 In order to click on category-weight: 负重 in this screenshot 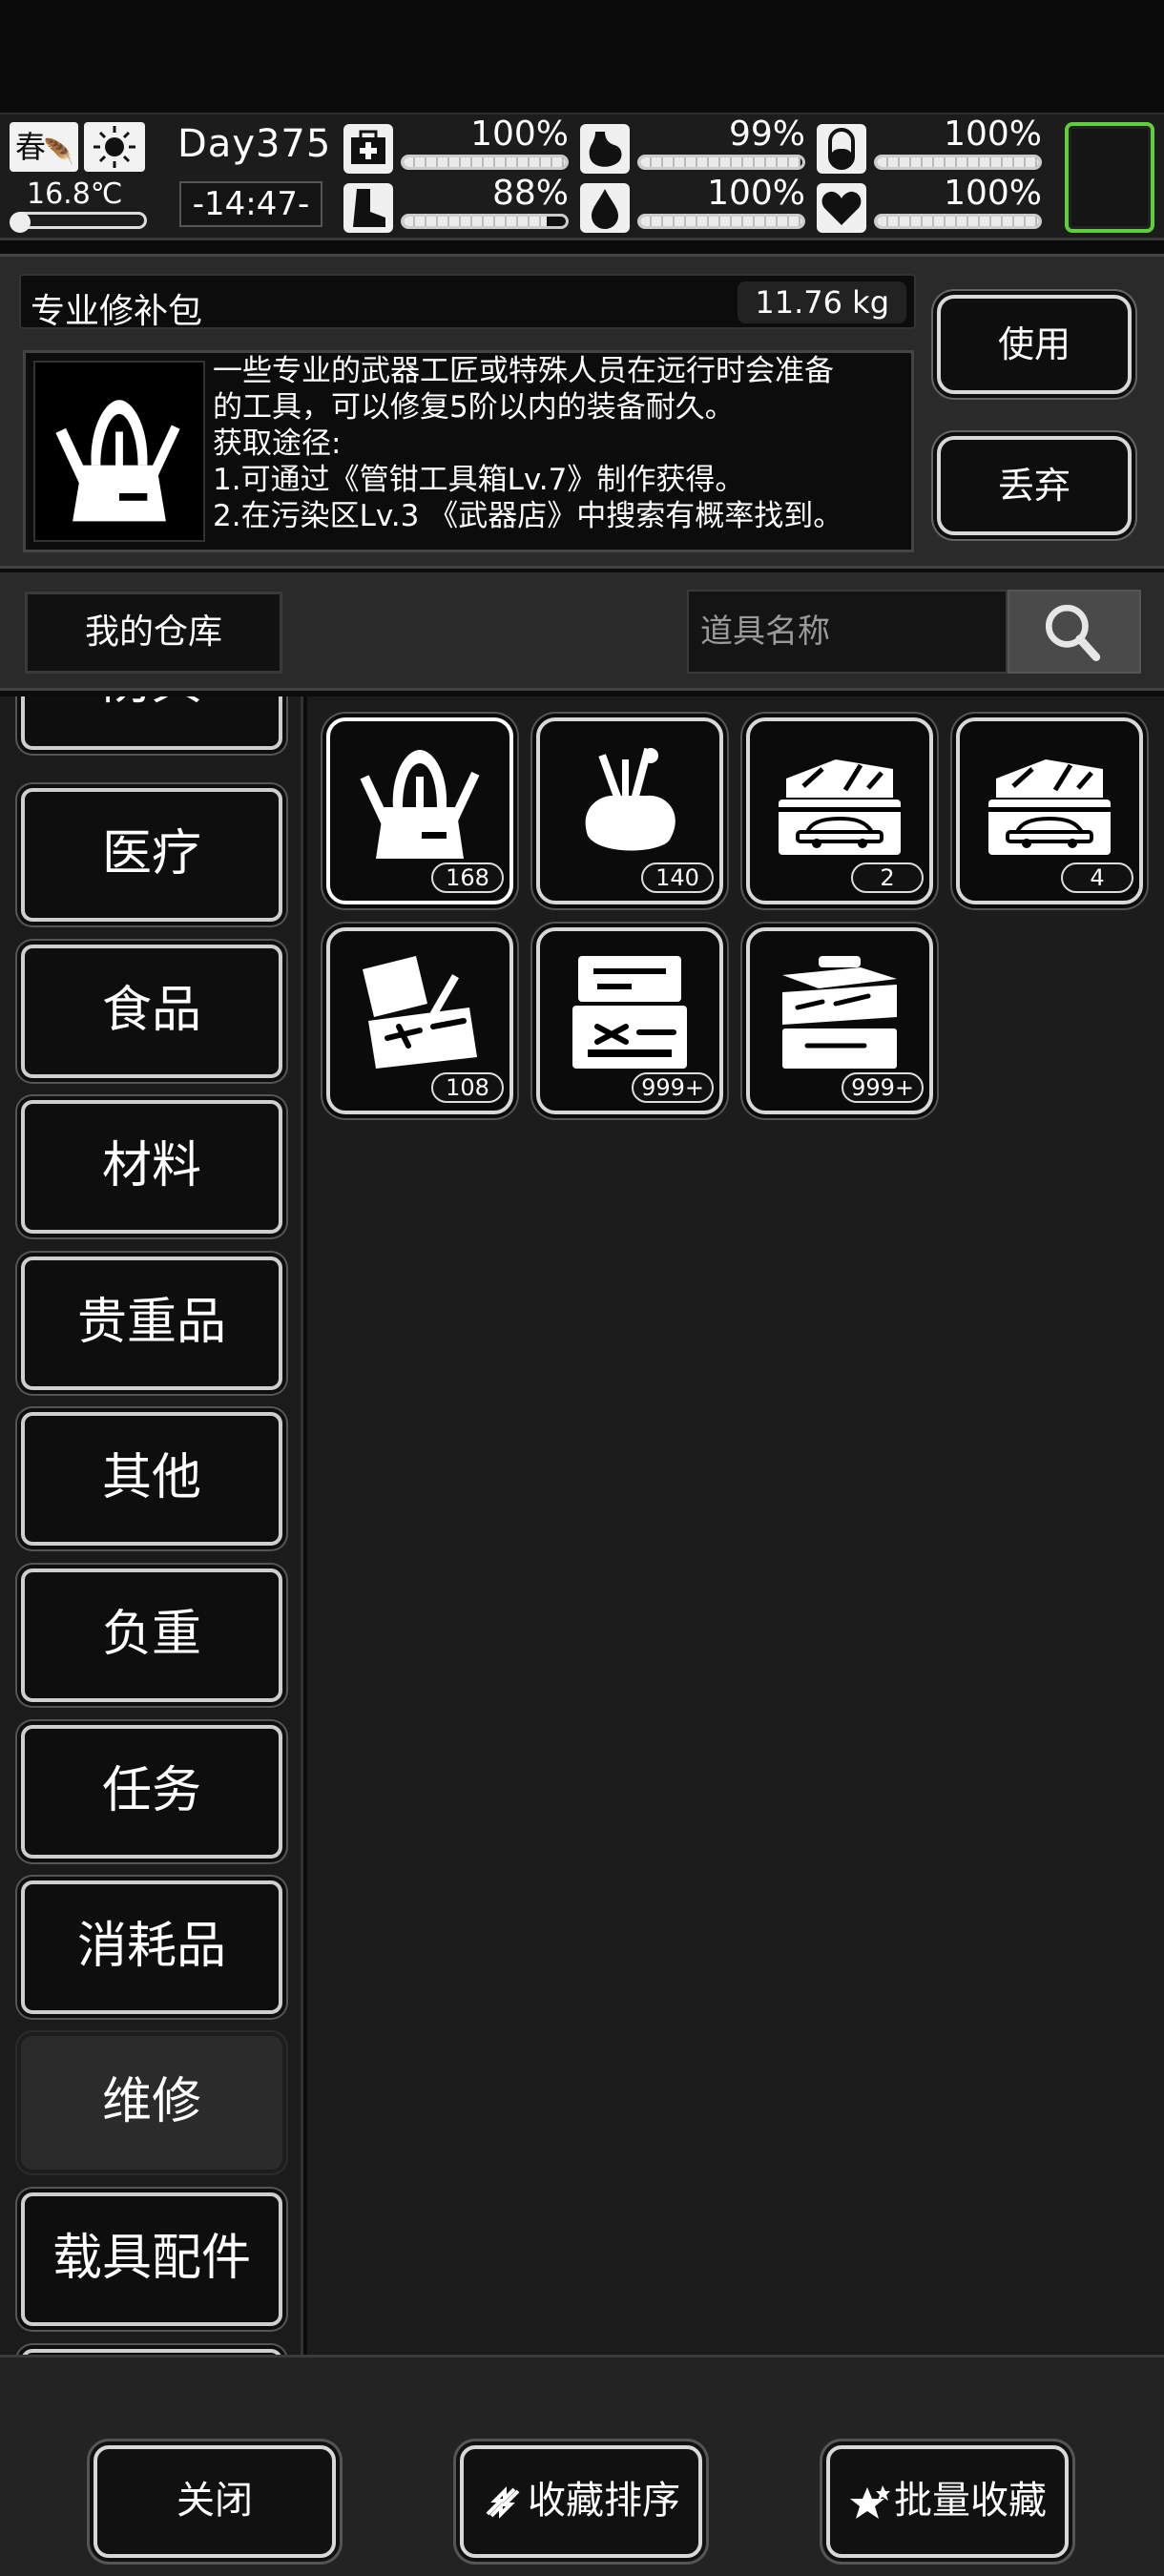, I will do `click(152, 1635)`.